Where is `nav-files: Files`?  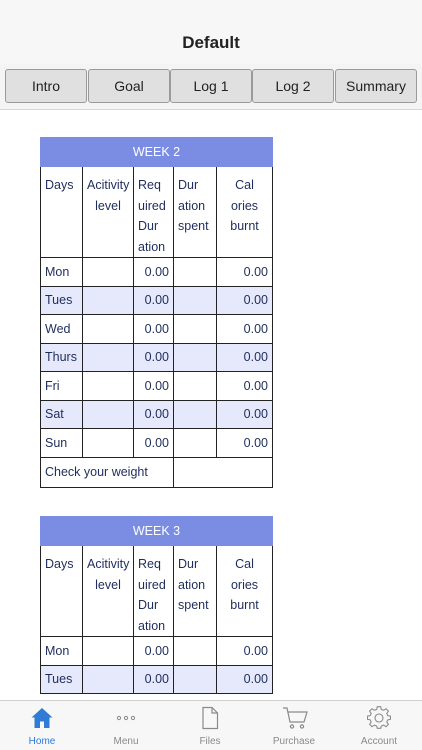
nav-files: Files is located at coordinates (210, 725).